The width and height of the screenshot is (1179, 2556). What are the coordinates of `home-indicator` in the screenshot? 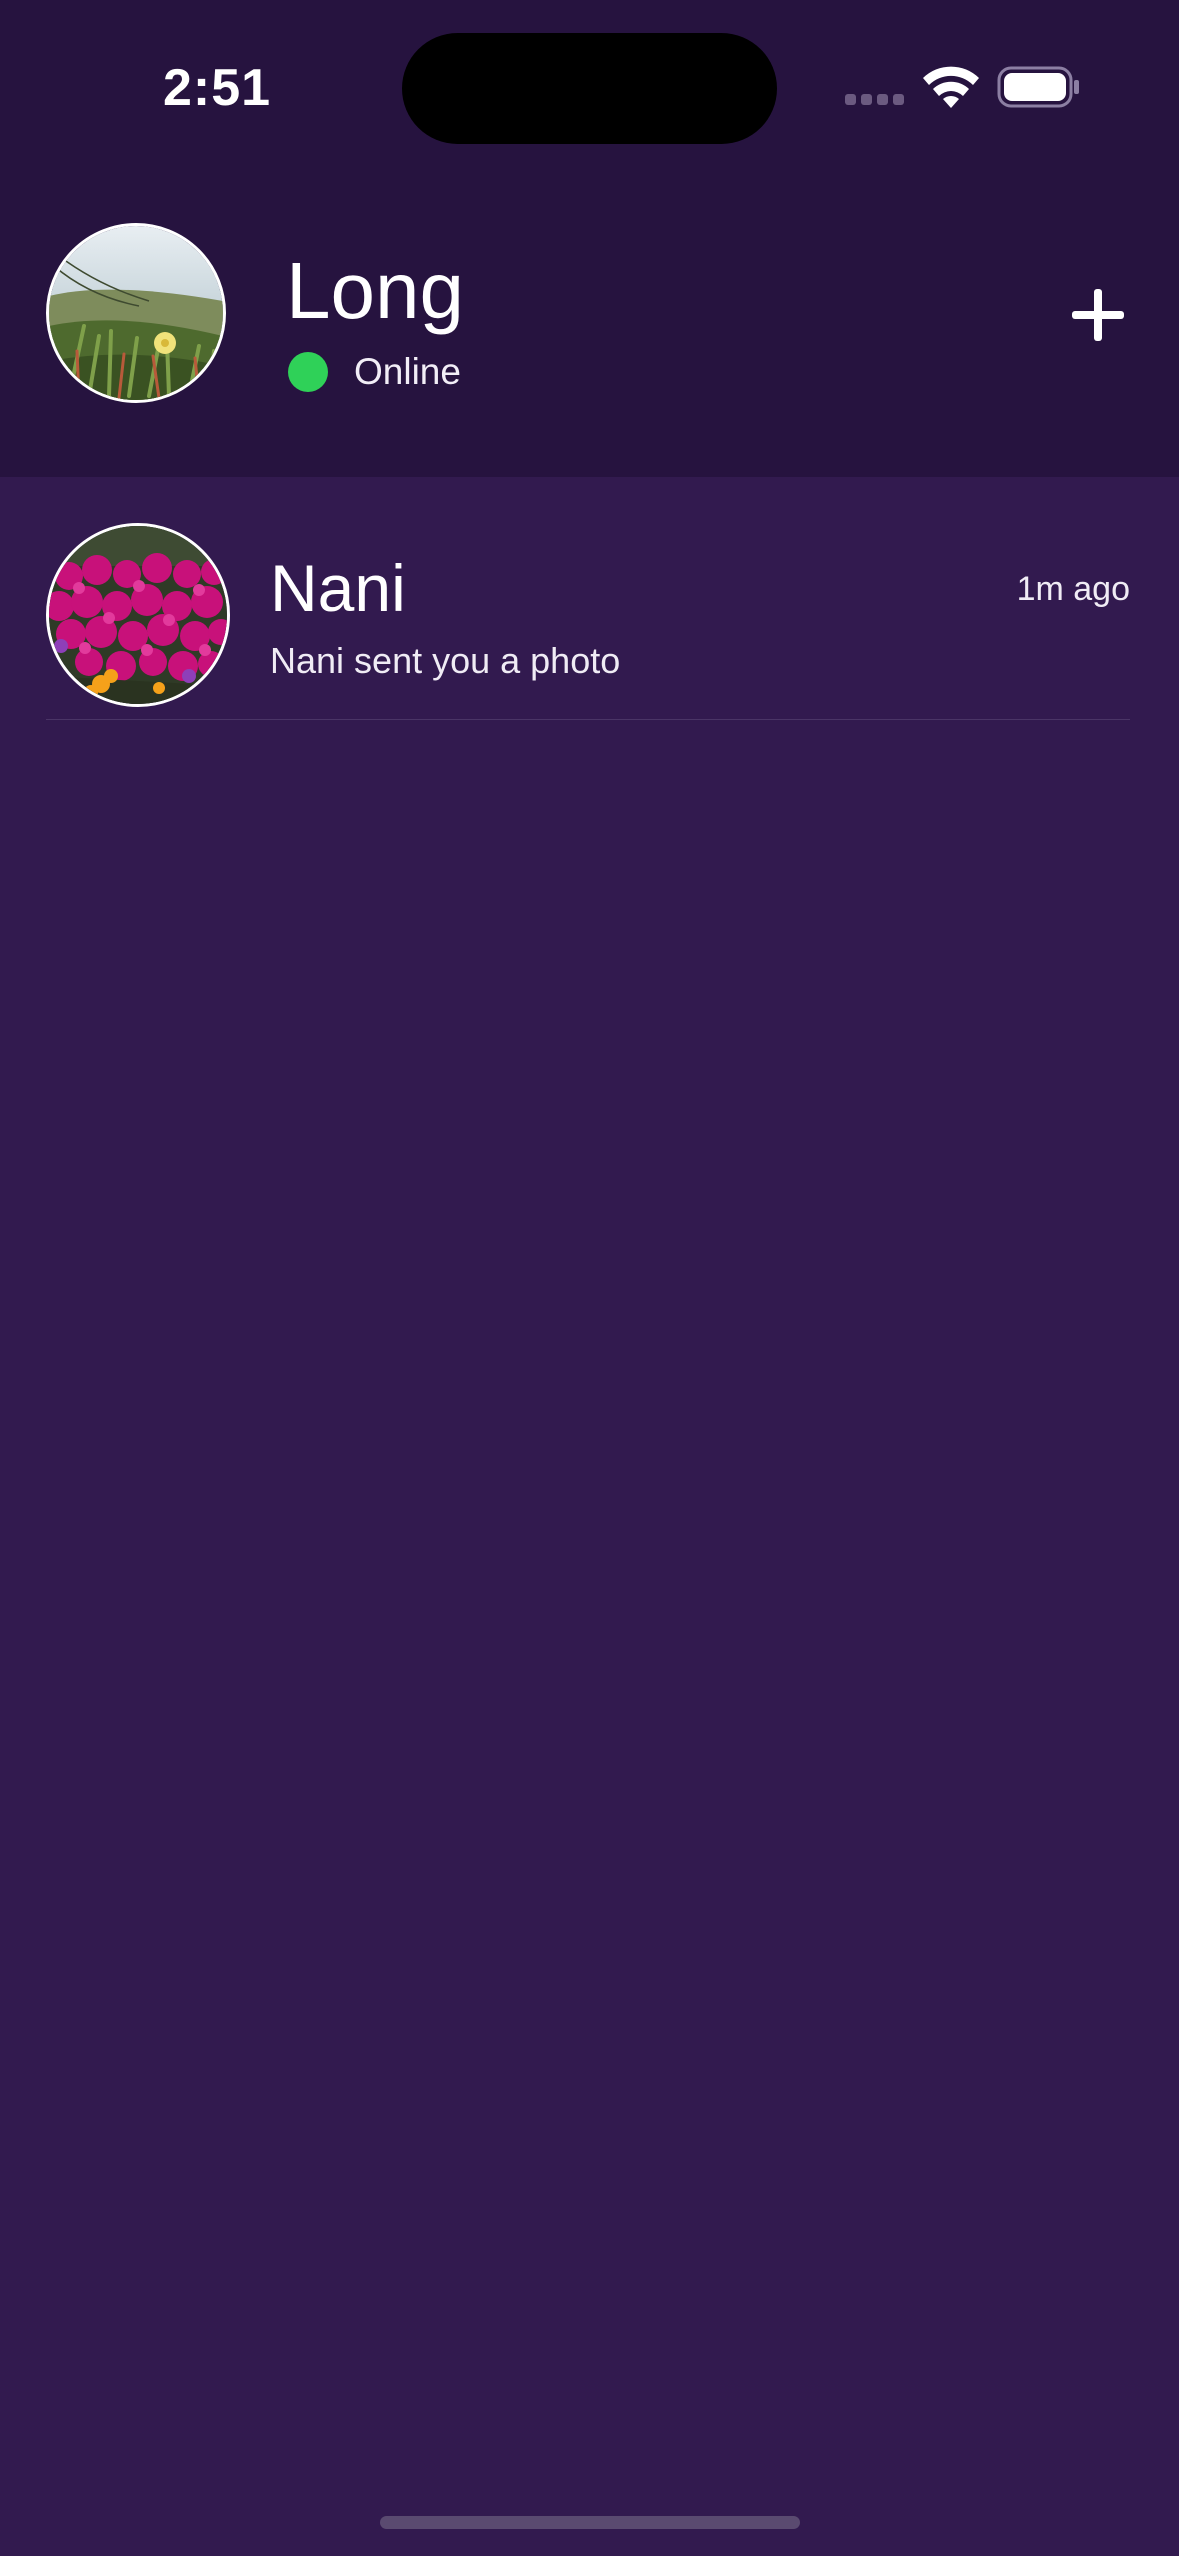 It's located at (590, 2522).